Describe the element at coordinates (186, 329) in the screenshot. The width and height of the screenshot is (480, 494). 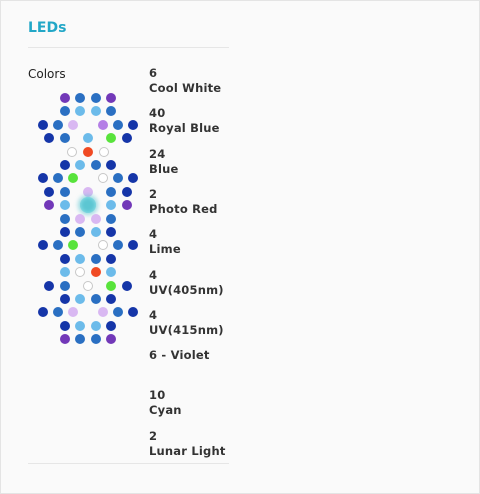
I see `legend-color-name: UV(415nm)` at that location.